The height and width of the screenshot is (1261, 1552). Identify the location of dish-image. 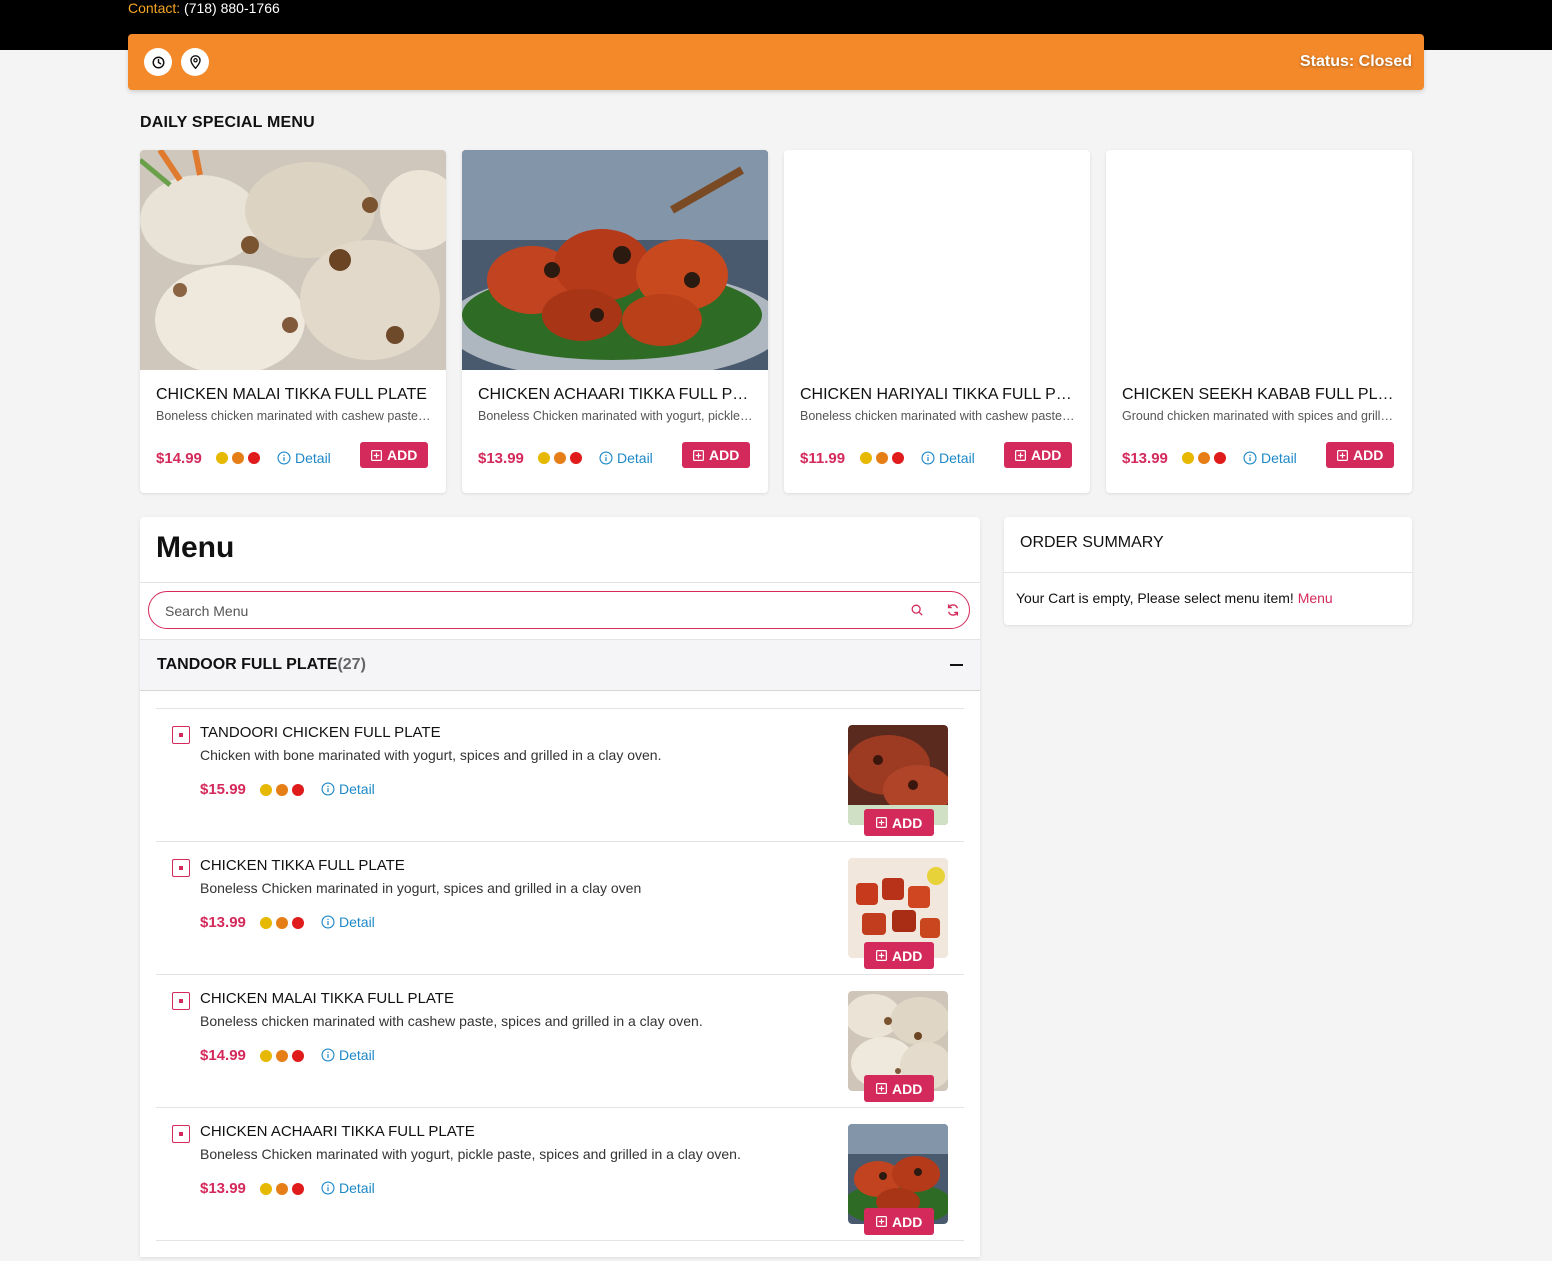
(615, 260).